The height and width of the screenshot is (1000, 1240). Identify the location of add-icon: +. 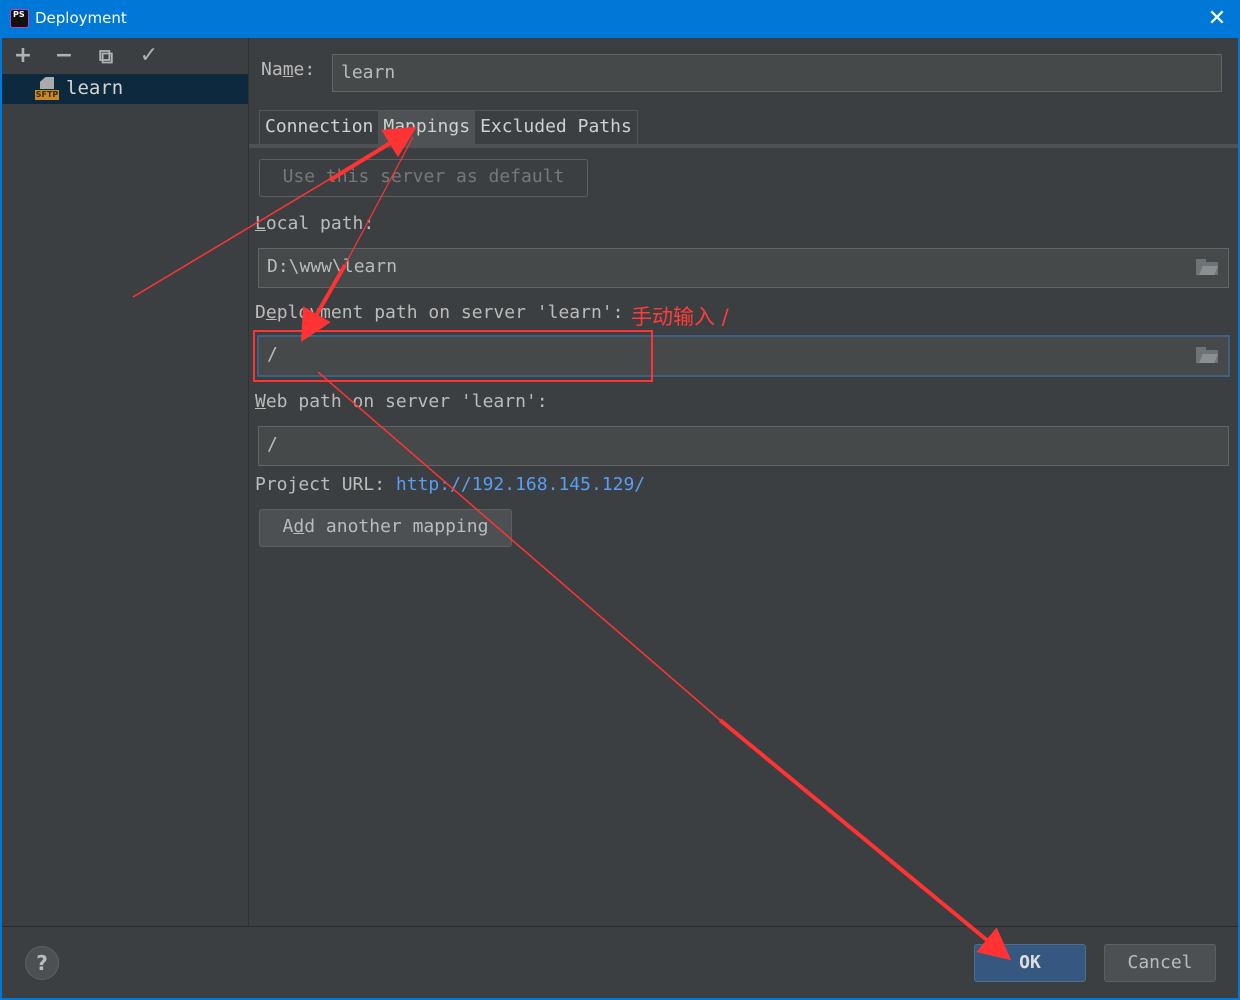
(23, 56).